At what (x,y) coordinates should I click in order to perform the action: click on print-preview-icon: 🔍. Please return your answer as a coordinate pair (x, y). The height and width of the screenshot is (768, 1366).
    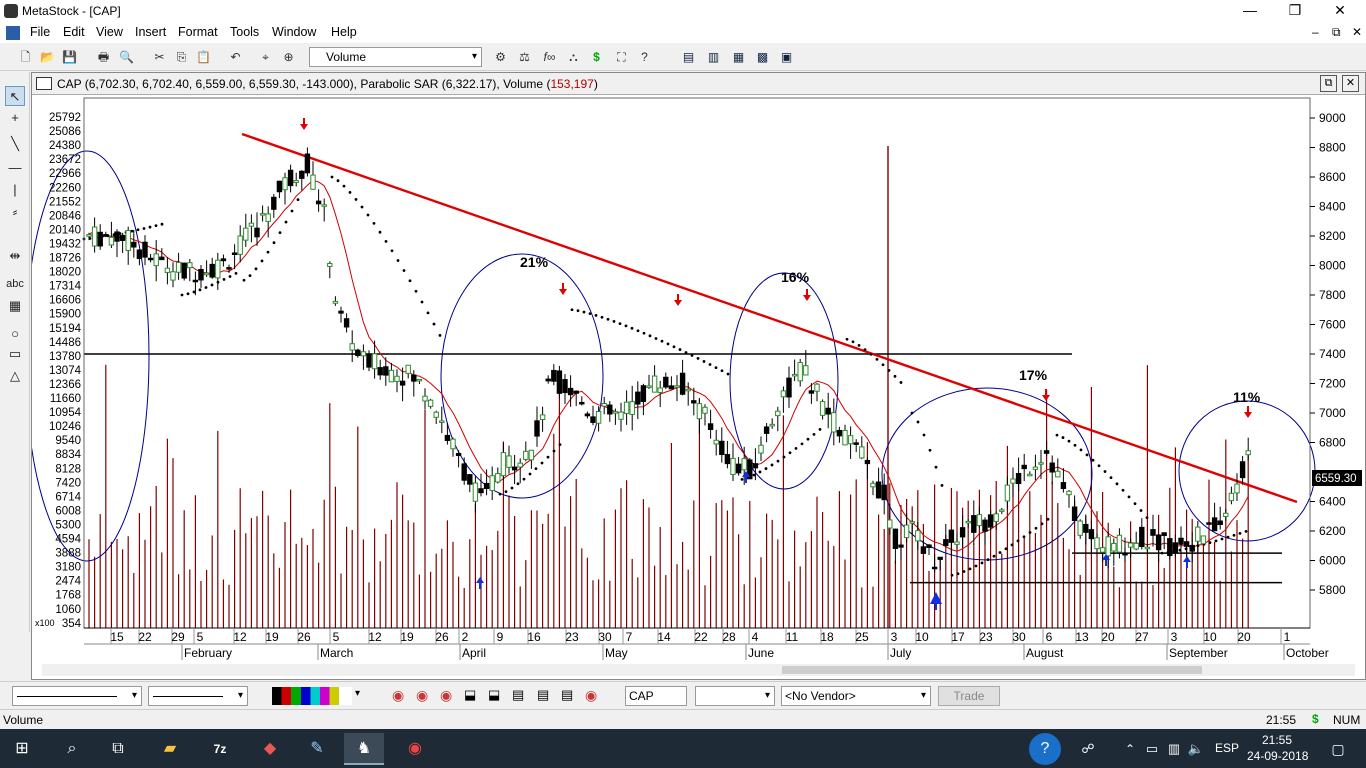
    Looking at the image, I should click on (126, 57).